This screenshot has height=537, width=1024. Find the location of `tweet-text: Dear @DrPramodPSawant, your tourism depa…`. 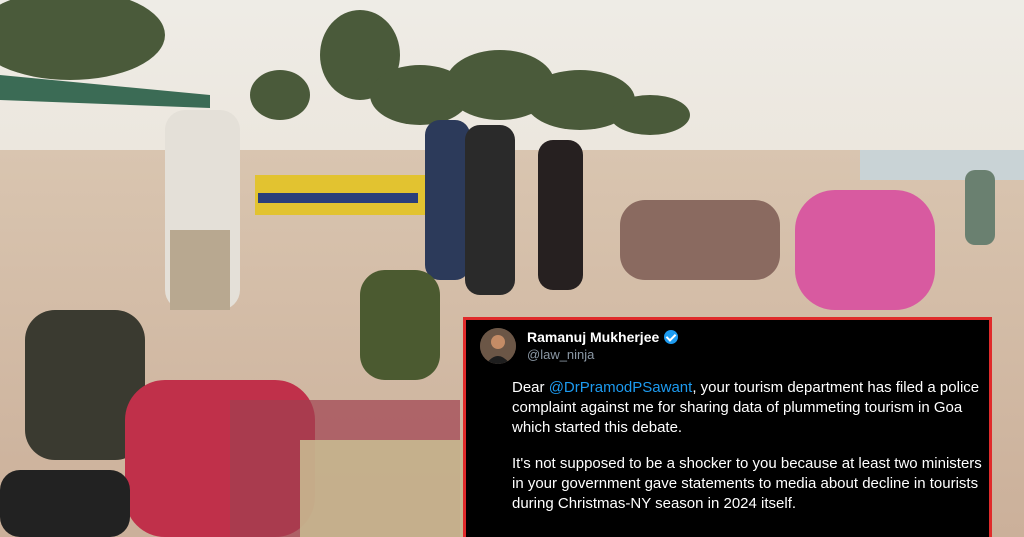

tweet-text: Dear @DrPramodPSawant, your tourism depa… is located at coordinates (751, 454).